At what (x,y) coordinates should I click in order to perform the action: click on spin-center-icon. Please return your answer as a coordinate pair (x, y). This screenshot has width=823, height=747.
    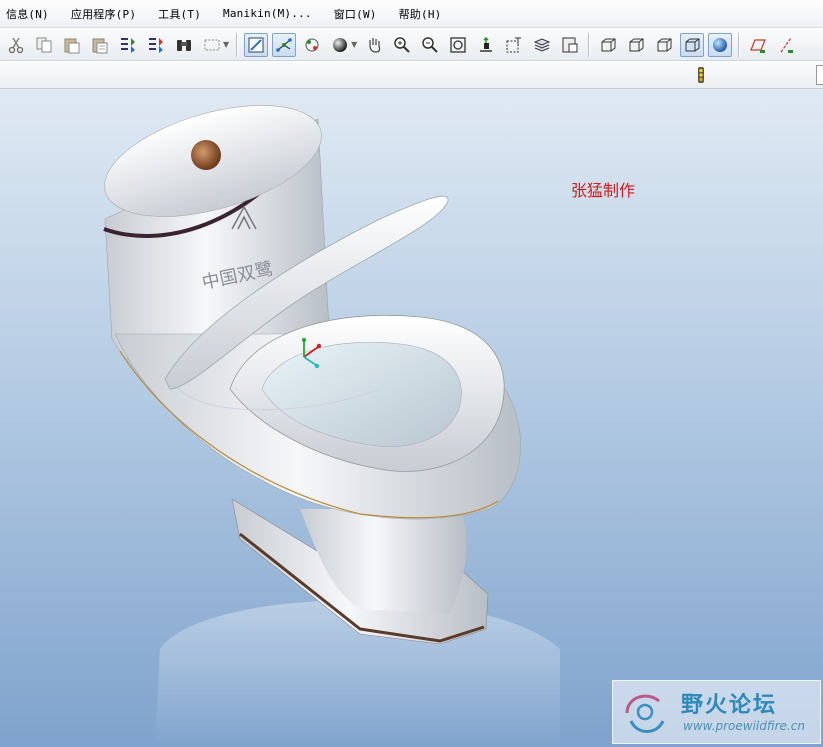
    Looking at the image, I should click on (284, 44).